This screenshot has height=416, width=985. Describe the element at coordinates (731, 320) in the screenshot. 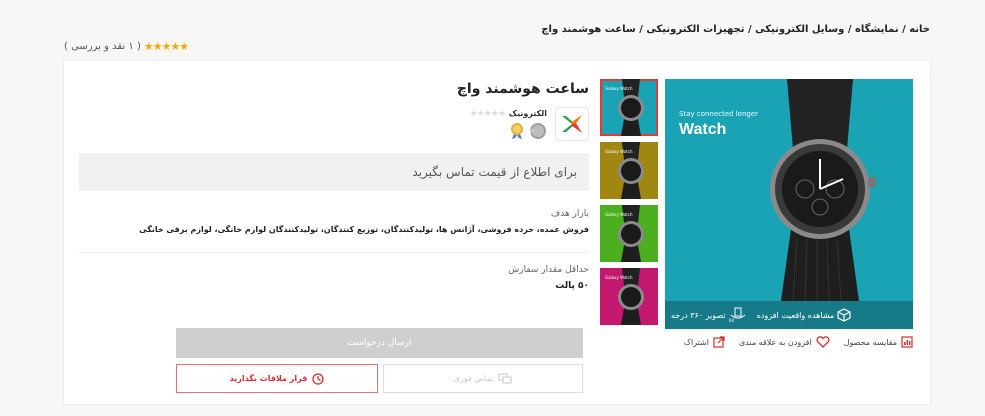

I see `badge-360-text: 360` at that location.